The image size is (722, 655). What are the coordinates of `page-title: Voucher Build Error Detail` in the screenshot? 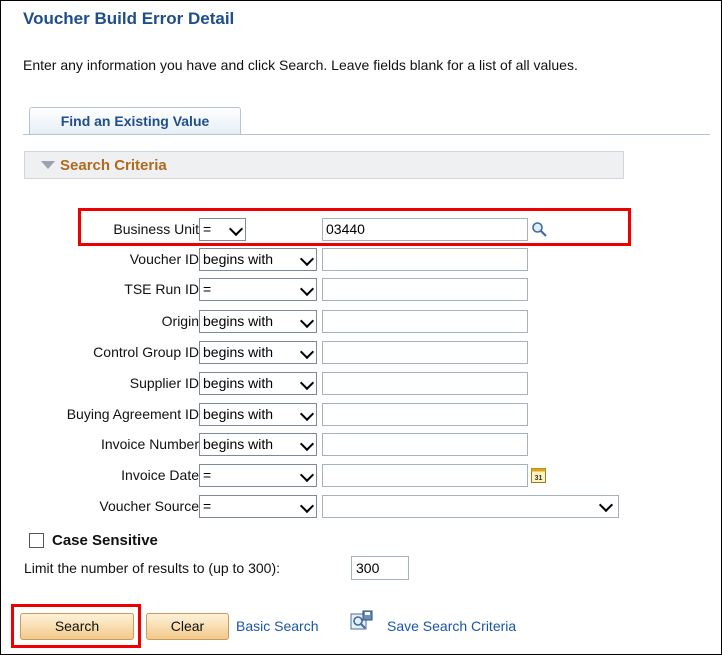 It's located at (129, 18).